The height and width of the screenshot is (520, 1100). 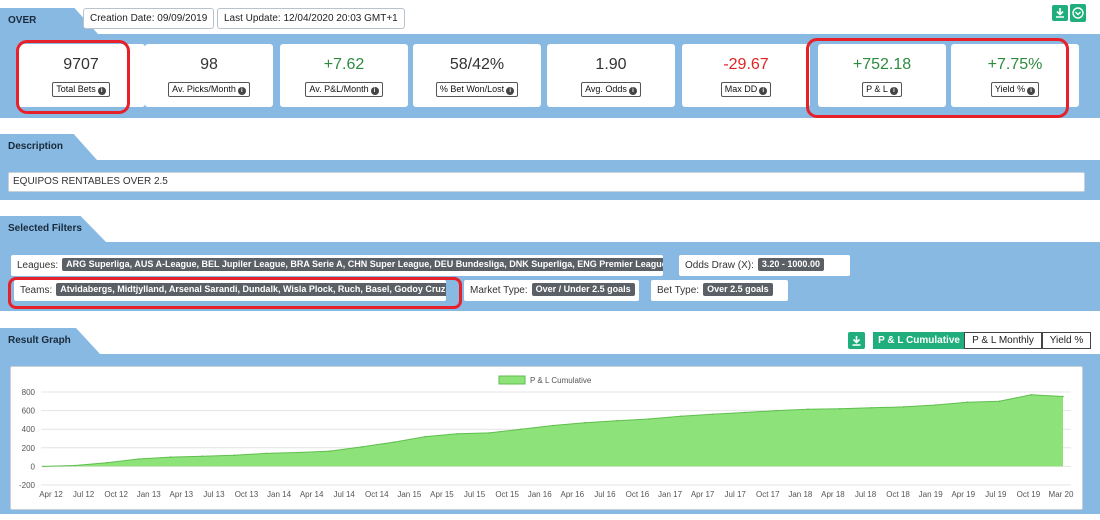 I want to click on creation-date: Creation Date: 09/09/2019, so click(x=149, y=18).